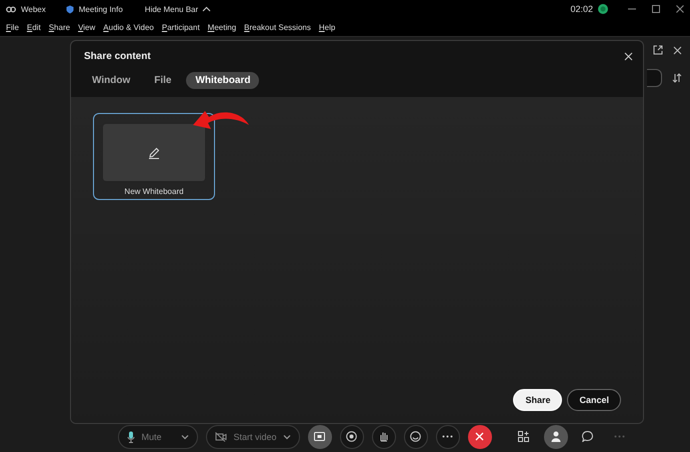 This screenshot has width=690, height=452. I want to click on menu-item: Share, so click(59, 27).